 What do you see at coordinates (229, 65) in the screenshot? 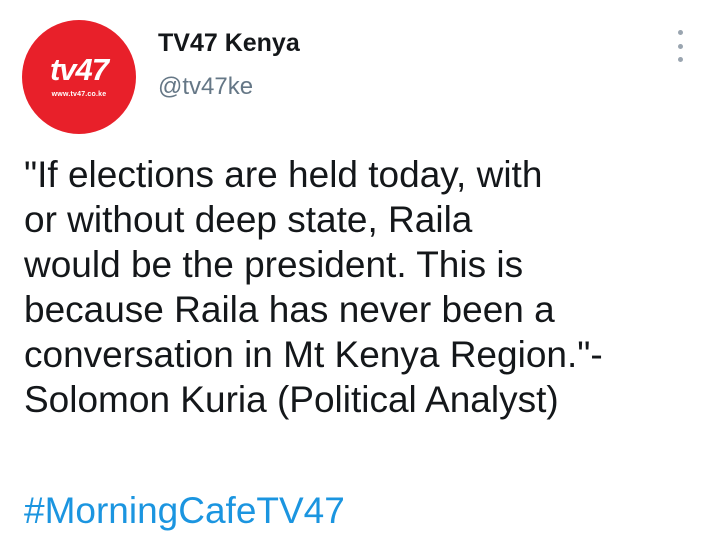
I see `user-info: TV47 Kenya @tv47ke` at bounding box center [229, 65].